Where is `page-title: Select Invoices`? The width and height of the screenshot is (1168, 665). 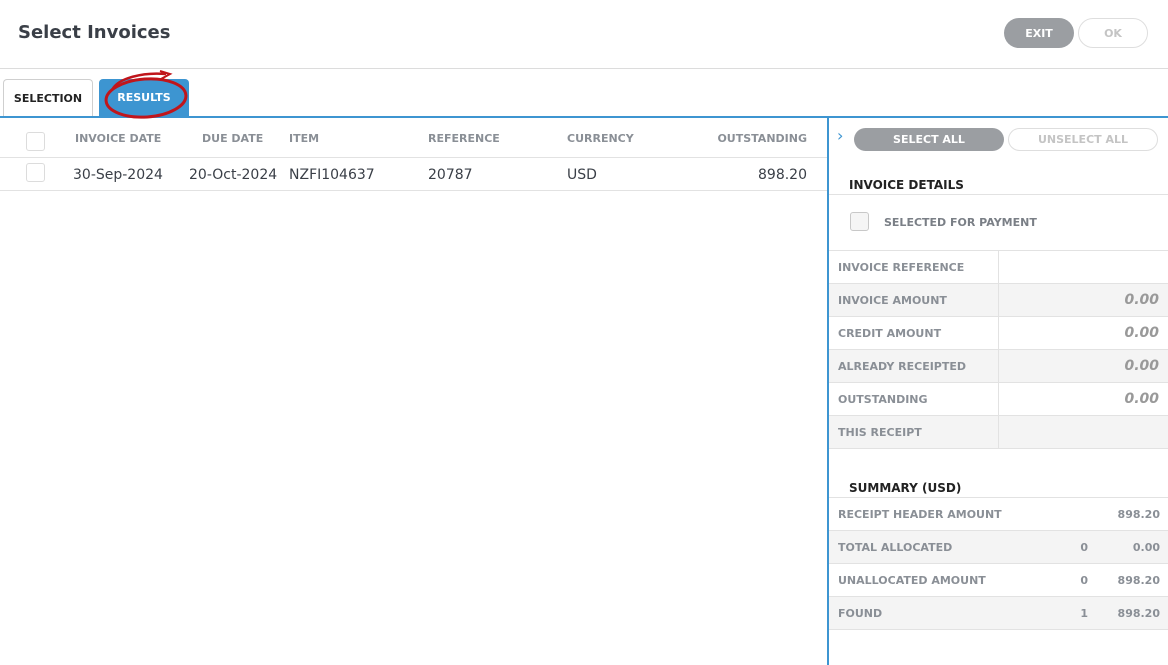 page-title: Select Invoices is located at coordinates (94, 32).